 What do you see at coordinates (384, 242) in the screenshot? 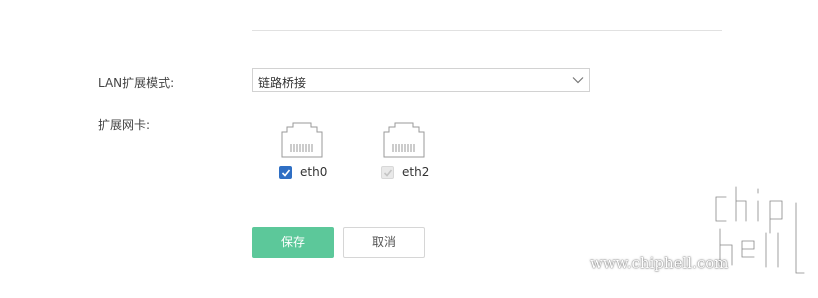
I see `cancel-button: 取消` at bounding box center [384, 242].